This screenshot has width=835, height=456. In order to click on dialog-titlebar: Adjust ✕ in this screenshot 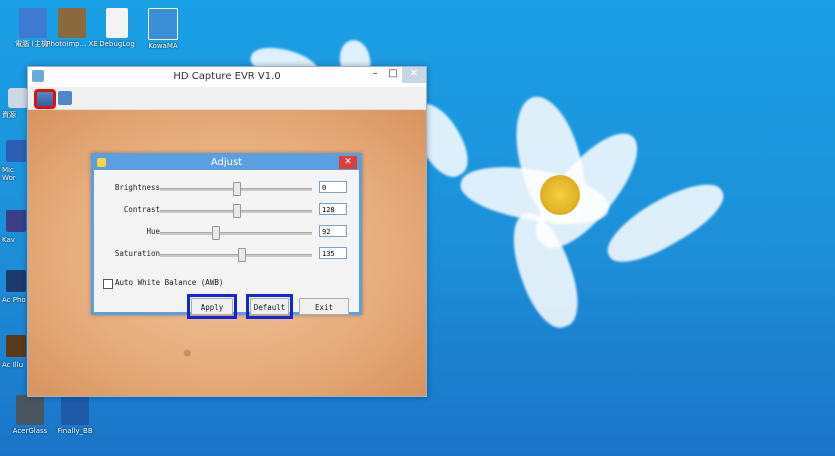, I will do `click(226, 163)`.